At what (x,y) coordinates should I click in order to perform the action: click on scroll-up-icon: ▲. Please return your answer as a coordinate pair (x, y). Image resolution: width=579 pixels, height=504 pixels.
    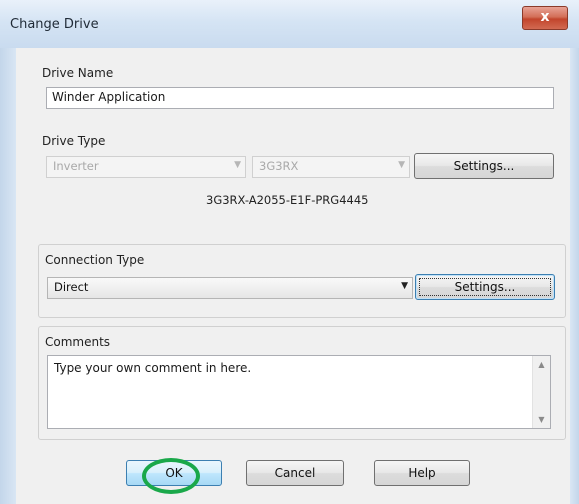
    Looking at the image, I should click on (541, 364).